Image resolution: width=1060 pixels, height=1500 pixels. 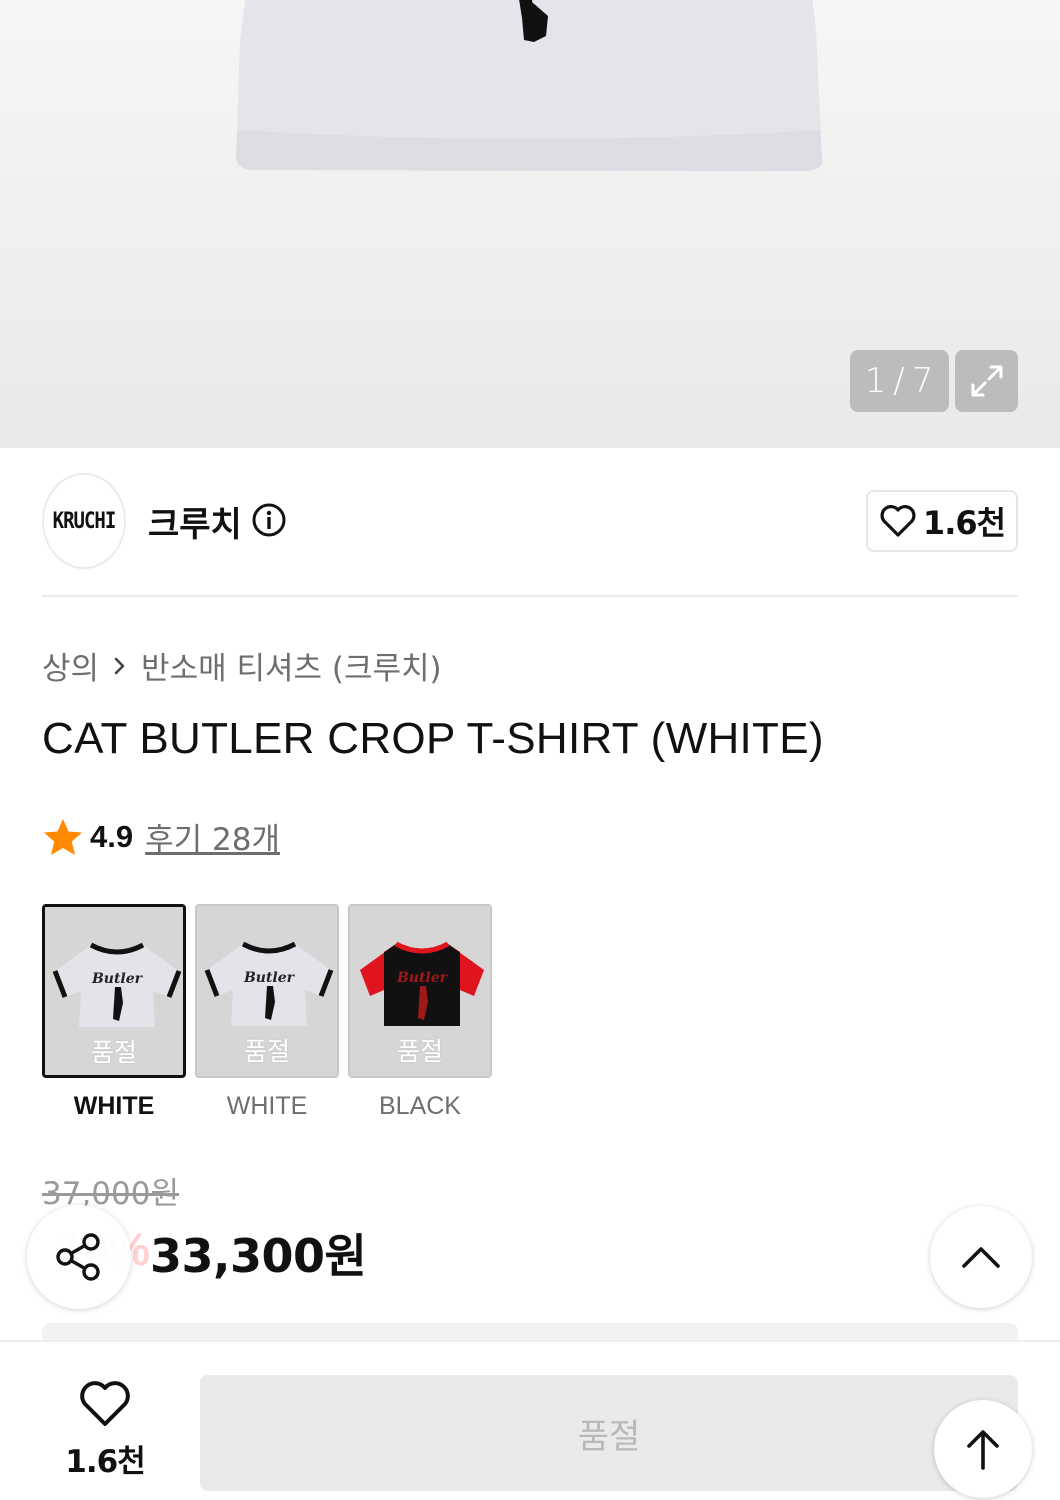 I want to click on product-photo, so click(x=529, y=85).